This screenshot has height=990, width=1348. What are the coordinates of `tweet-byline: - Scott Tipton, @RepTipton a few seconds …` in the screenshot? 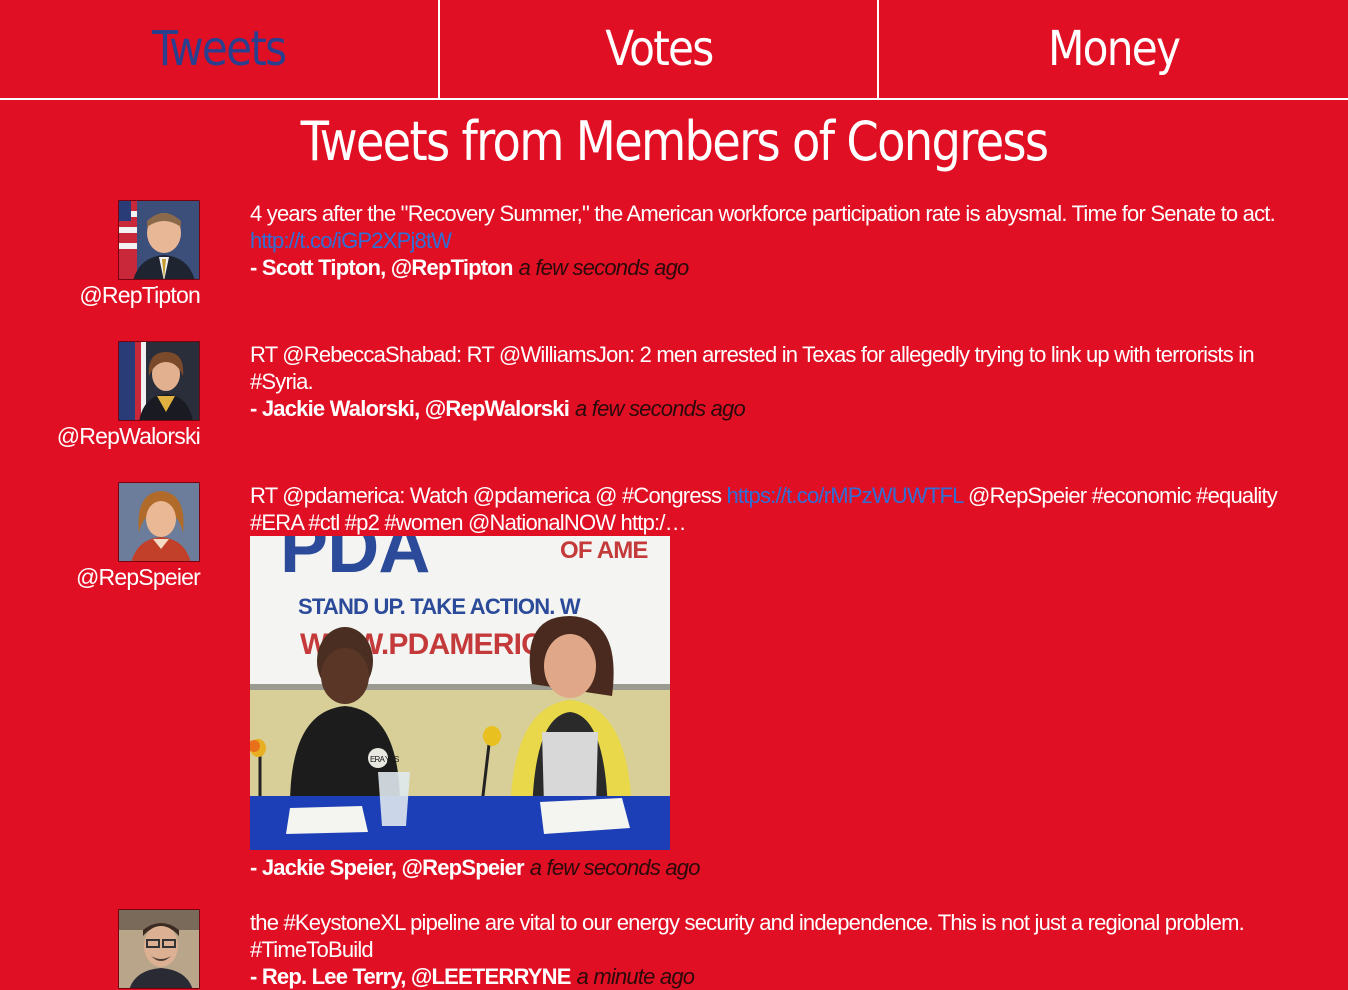 It's located at (785, 267).